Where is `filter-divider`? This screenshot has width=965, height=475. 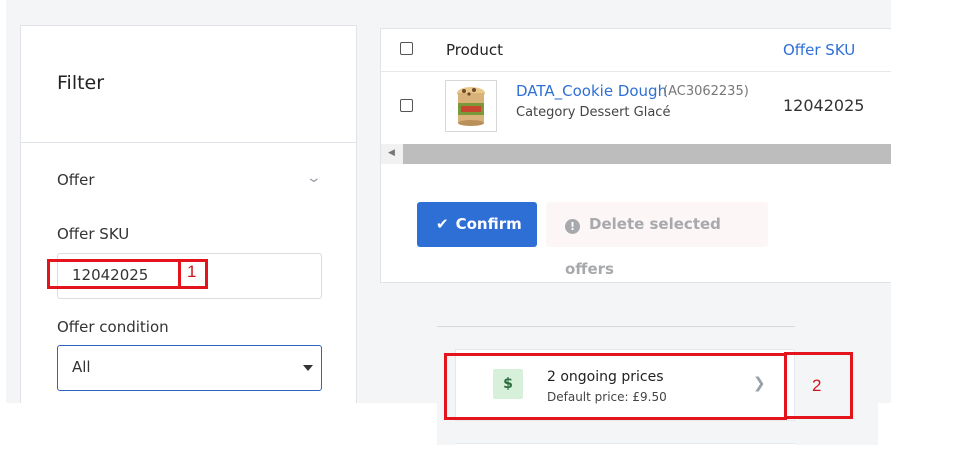 filter-divider is located at coordinates (188, 142).